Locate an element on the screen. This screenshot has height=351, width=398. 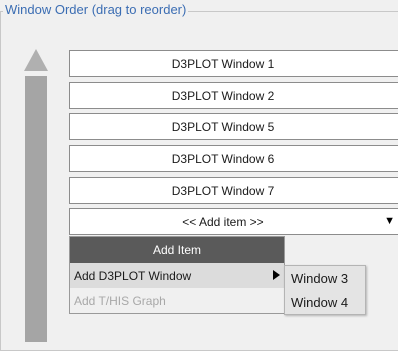
scrollbar-track is located at coordinates (36, 195).